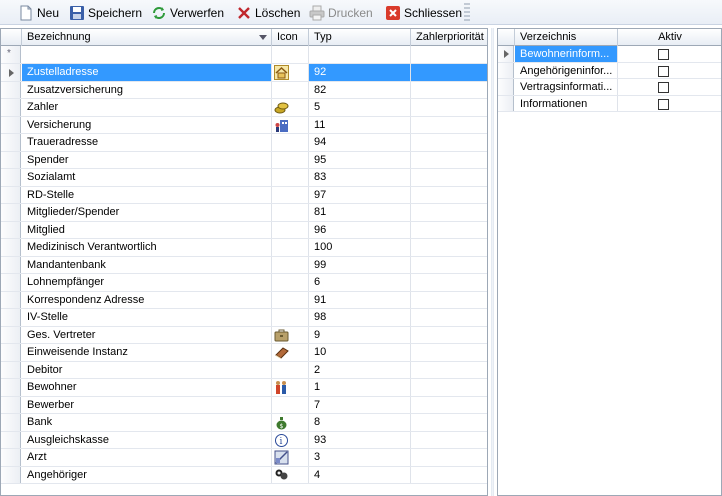  I want to click on table-row: Zustelladresse 92, so click(244, 73).